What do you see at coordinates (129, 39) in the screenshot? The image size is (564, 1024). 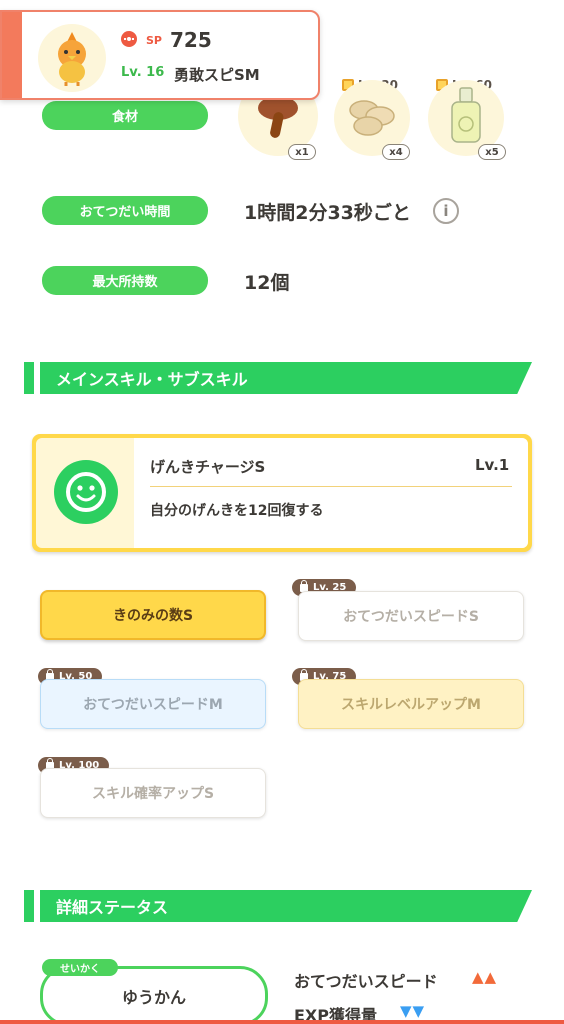 I see `sp-icon` at bounding box center [129, 39].